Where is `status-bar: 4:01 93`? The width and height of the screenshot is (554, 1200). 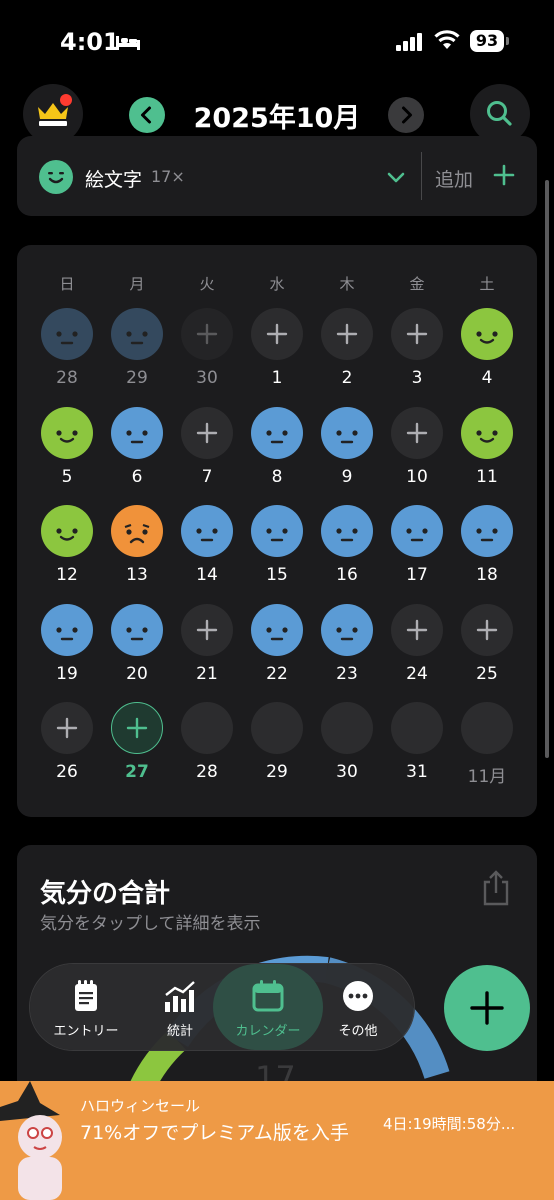
status-bar: 4:01 93 is located at coordinates (277, 40).